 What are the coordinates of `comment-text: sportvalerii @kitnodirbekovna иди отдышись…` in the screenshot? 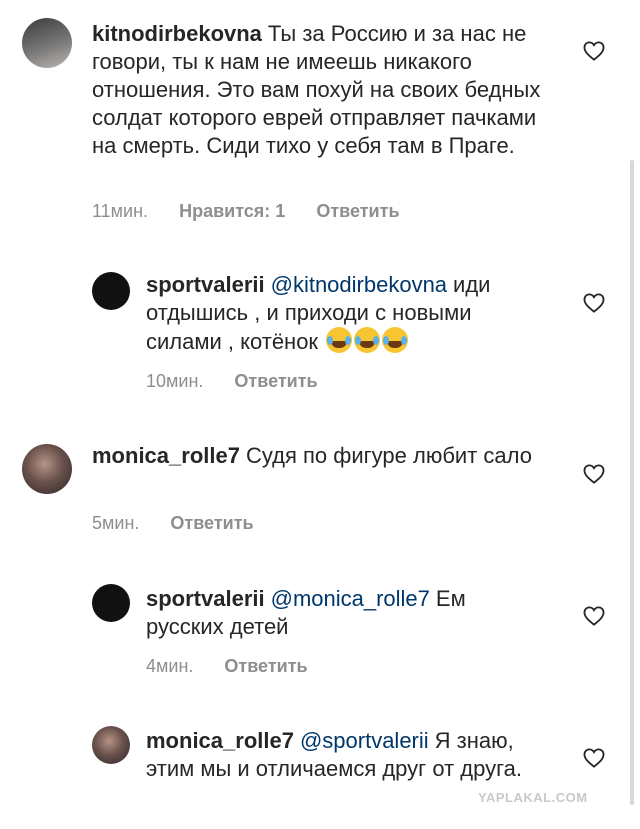 It's located at (346, 313).